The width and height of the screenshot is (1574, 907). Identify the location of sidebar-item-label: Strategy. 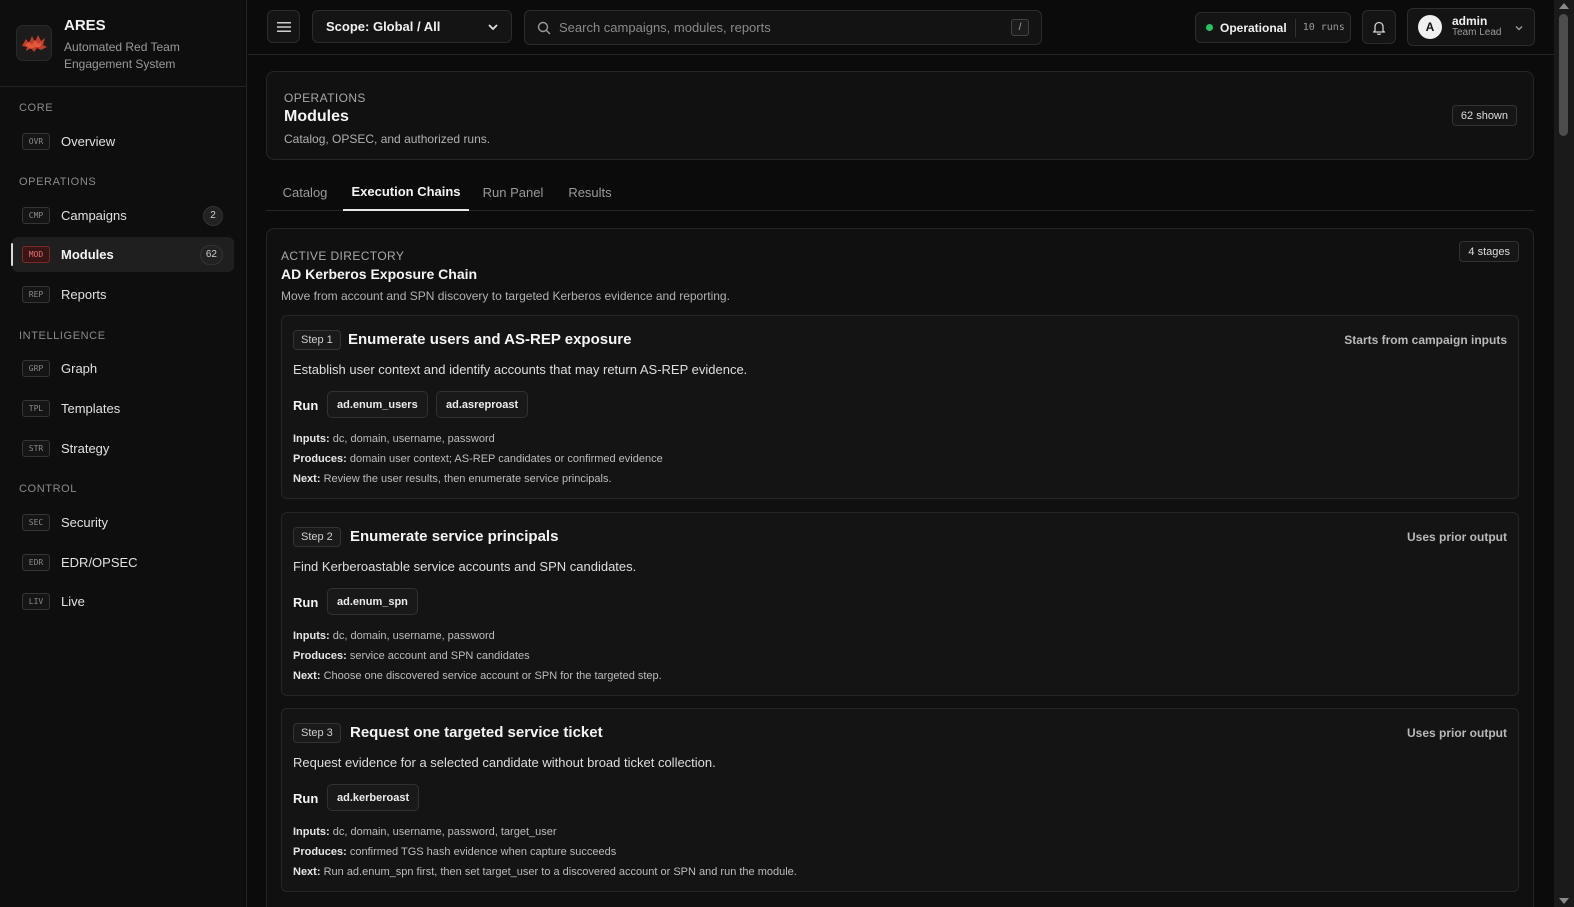
(85, 448).